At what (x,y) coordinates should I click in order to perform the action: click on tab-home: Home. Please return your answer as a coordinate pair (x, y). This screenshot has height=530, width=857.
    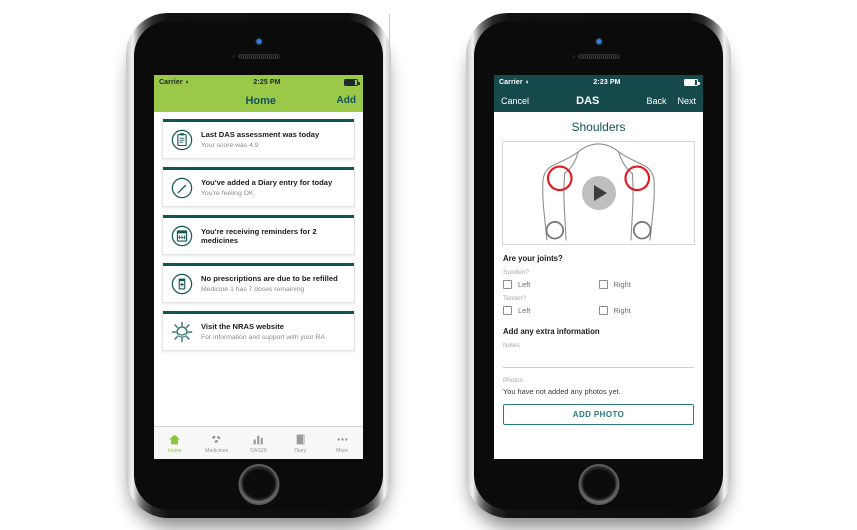
    Looking at the image, I should click on (175, 443).